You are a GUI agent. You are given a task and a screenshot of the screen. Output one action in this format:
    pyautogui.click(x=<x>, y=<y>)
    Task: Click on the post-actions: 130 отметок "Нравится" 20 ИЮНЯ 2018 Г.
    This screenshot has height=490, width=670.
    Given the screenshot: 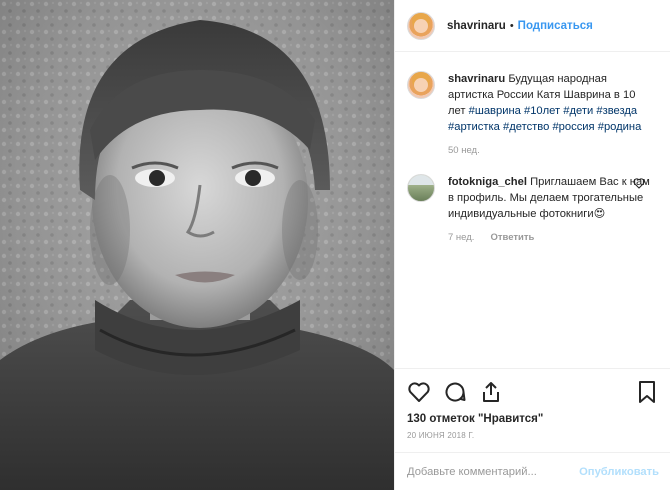 What is the action you would take?
    pyautogui.click(x=532, y=404)
    